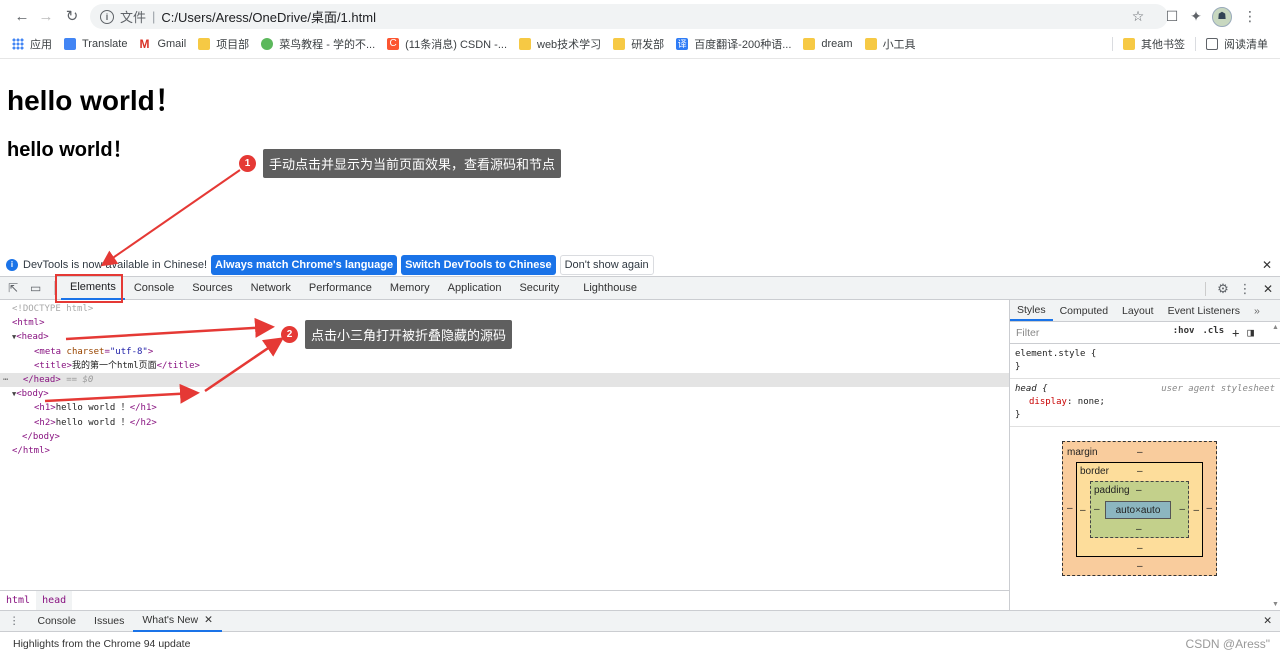  Describe the element at coordinates (1145, 361) in the screenshot. I see `element-style-rule: element.style { }` at that location.